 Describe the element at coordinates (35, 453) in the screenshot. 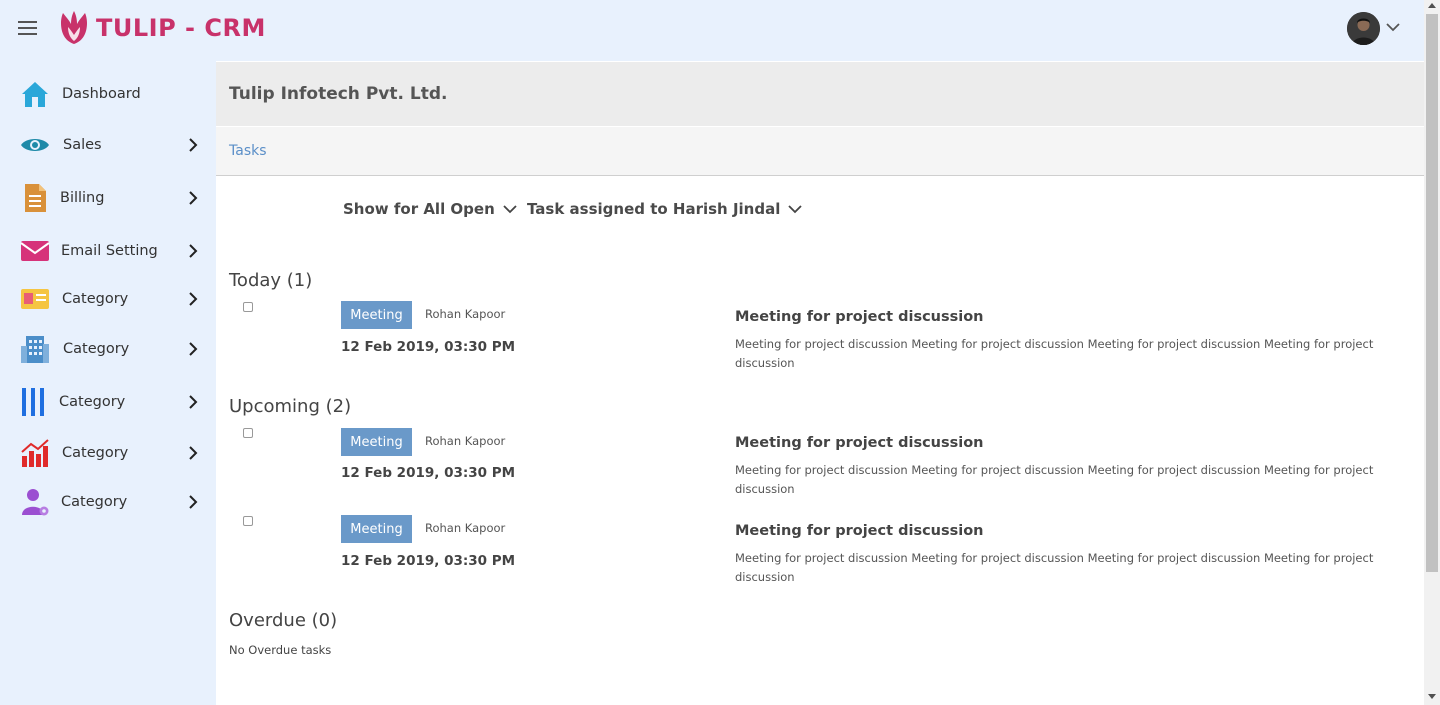

I see `chart-icon` at that location.